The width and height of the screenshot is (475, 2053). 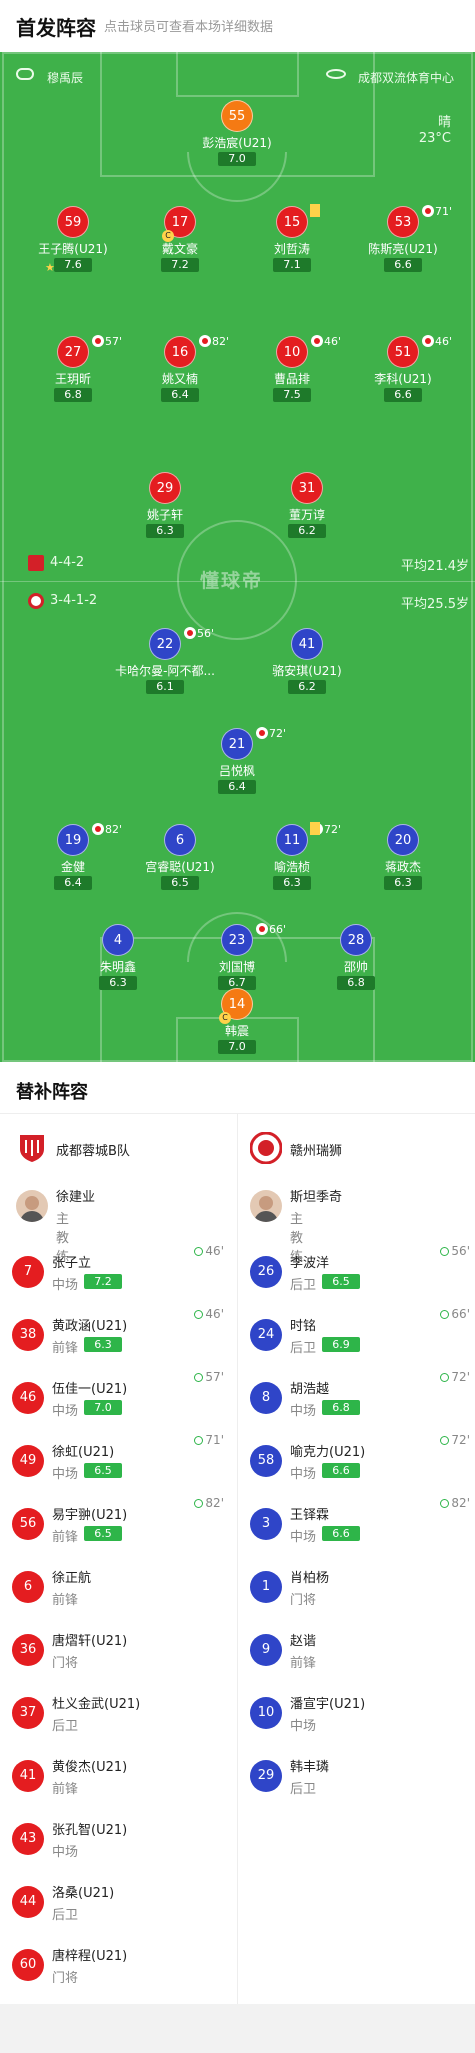 What do you see at coordinates (122, 1399) in the screenshot?
I see `sub-player-row: 46 伍佳一(U21) 中场 7.0 57'` at bounding box center [122, 1399].